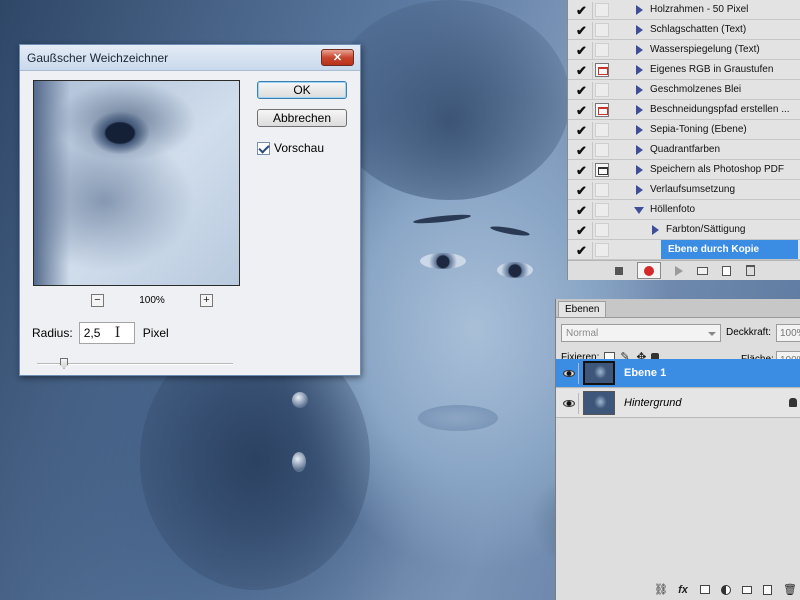 The width and height of the screenshot is (800, 600). What do you see at coordinates (648, 270) in the screenshot?
I see `record-button` at bounding box center [648, 270].